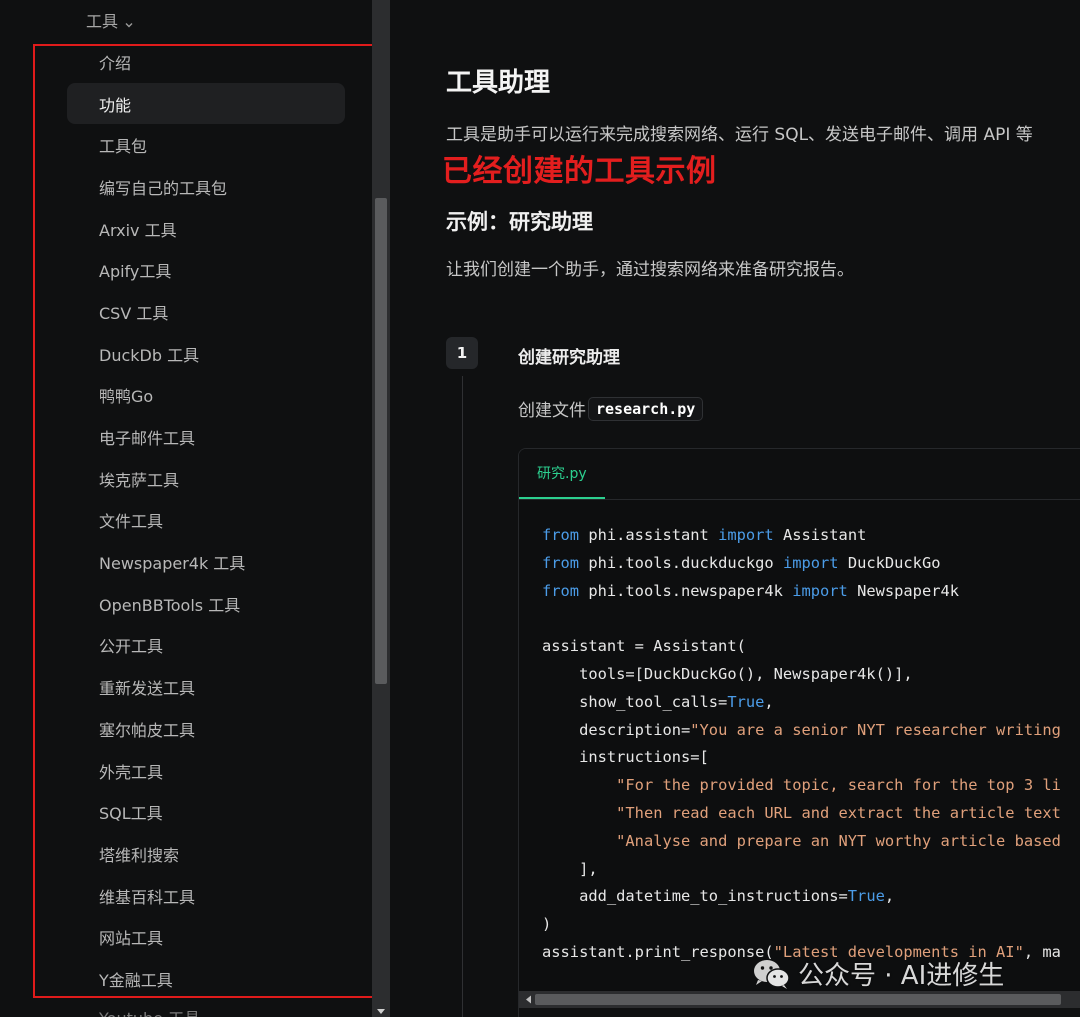 The height and width of the screenshot is (1017, 1080). I want to click on sidebar-item-label: CSV 工具, so click(134, 313).